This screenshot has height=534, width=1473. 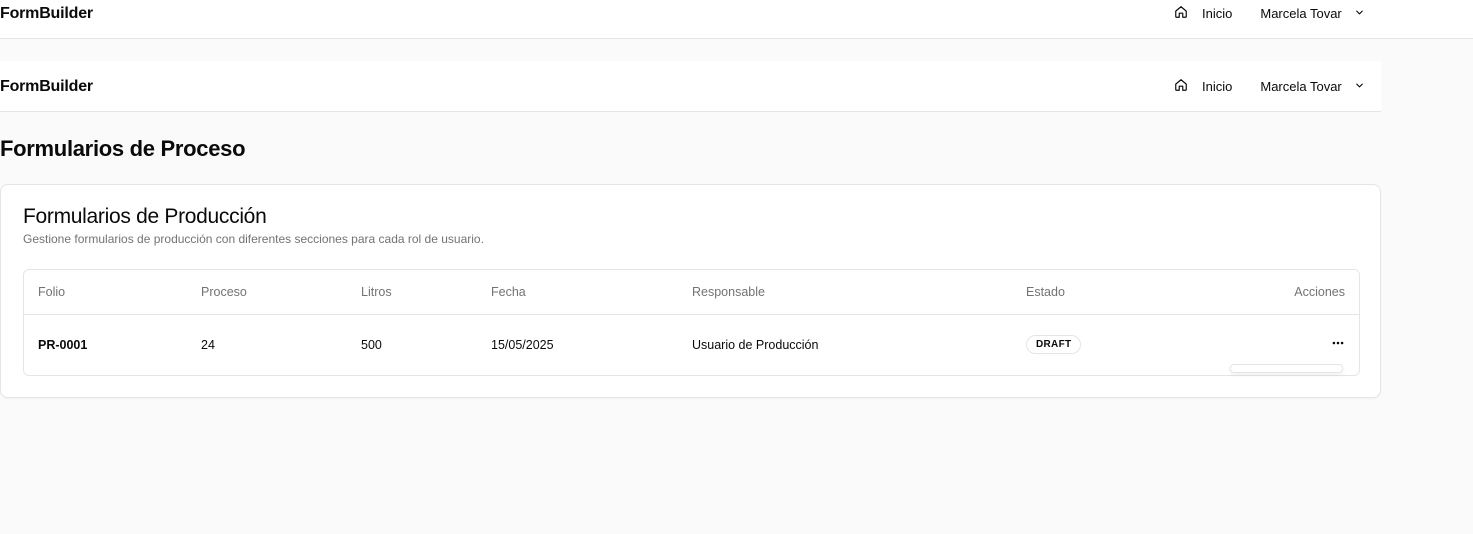 I want to click on app-navbar: FormBuilder Inicio Marcela Tovar, so click(x=690, y=86).